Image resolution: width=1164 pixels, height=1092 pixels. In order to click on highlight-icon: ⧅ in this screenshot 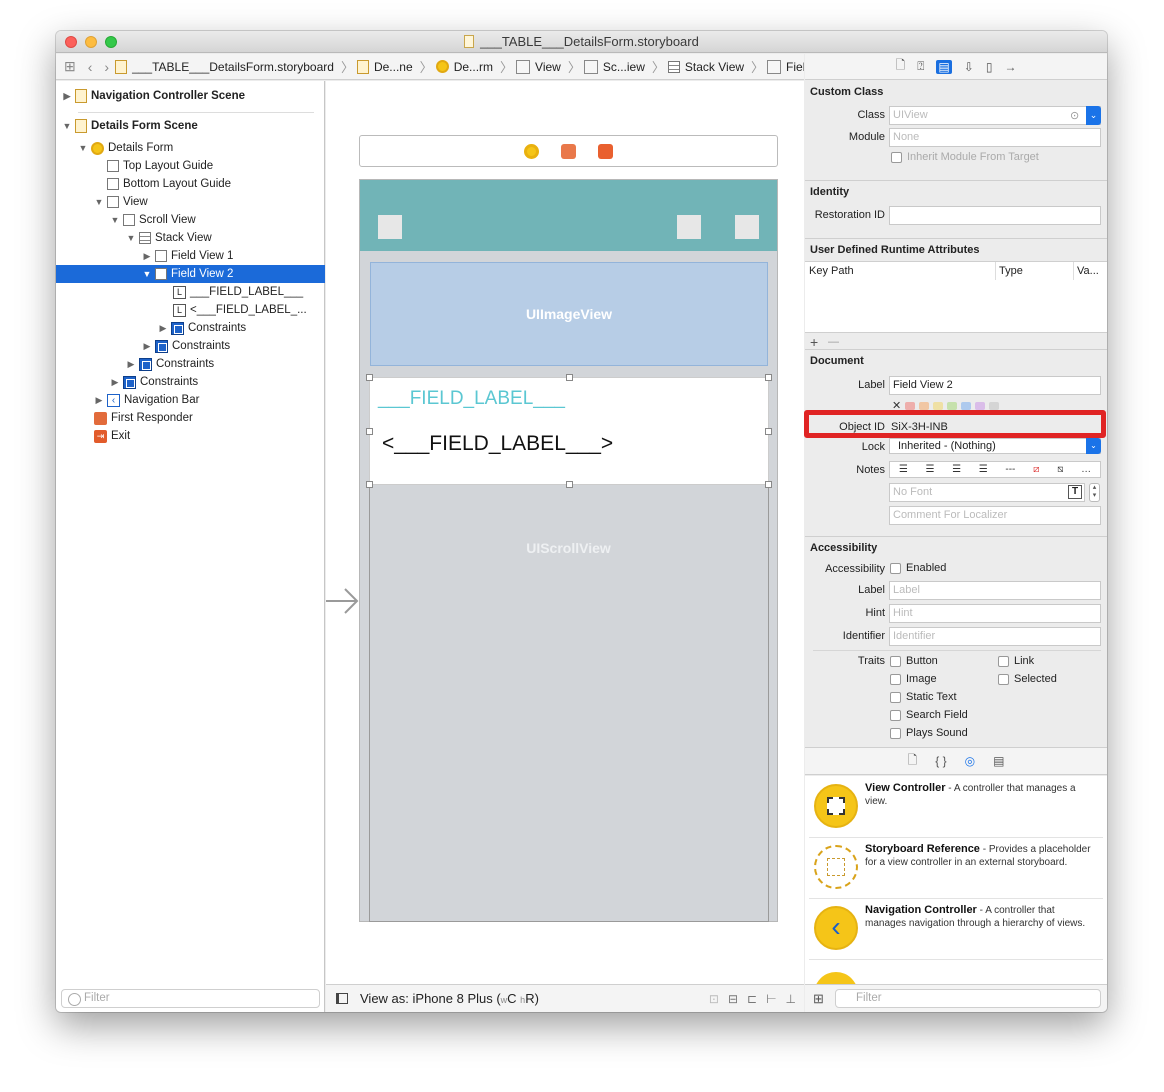, I will do `click(1060, 469)`.